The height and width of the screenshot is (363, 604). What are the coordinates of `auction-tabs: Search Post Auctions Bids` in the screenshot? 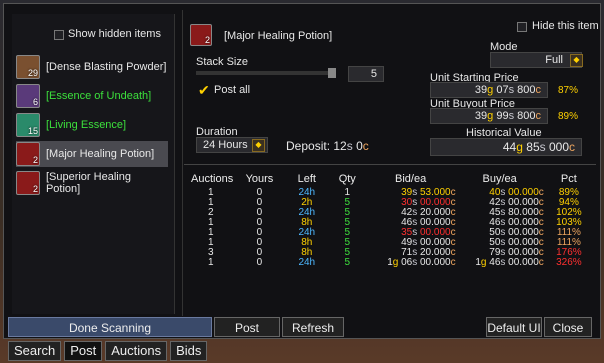 It's located at (109, 351).